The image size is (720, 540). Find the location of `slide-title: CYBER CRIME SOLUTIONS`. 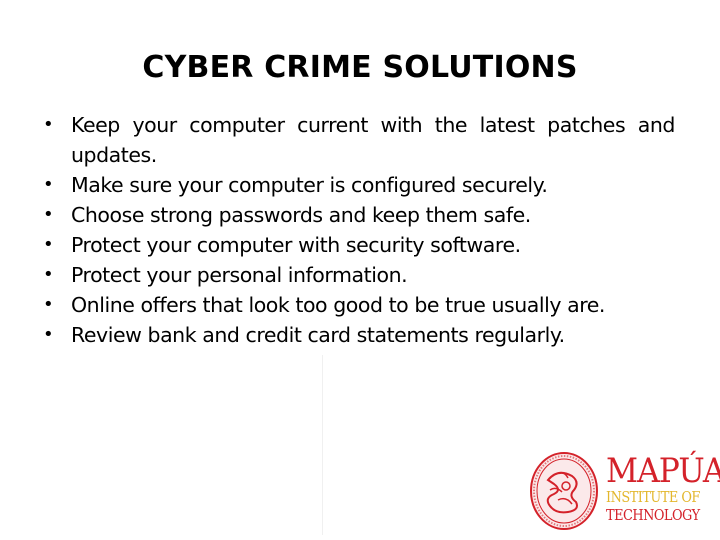

slide-title: CYBER CRIME SOLUTIONS is located at coordinates (360, 67).